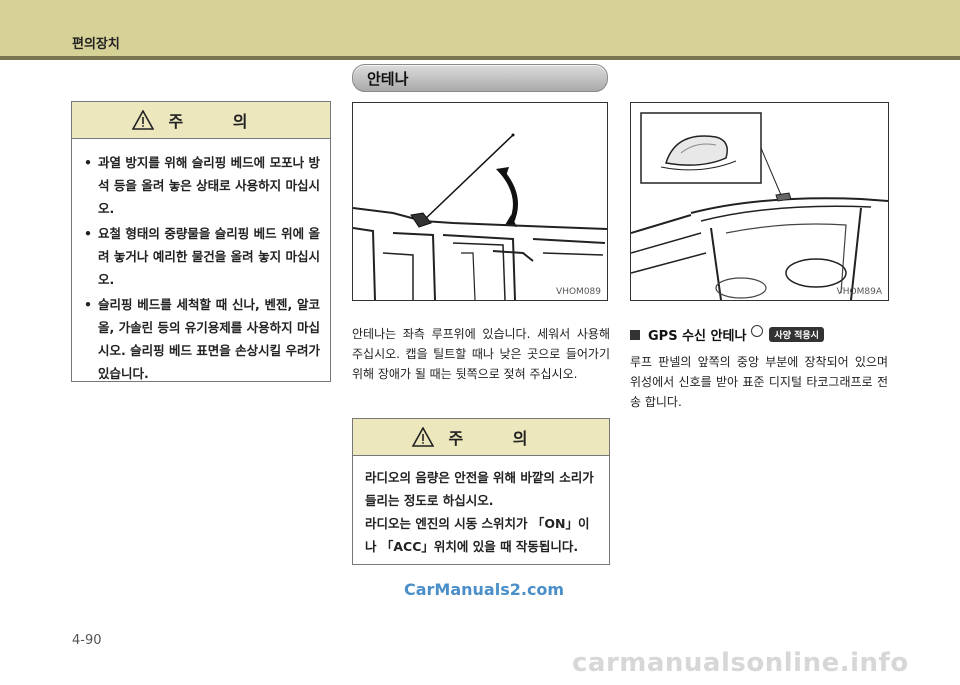 The image size is (960, 685). What do you see at coordinates (484, 589) in the screenshot?
I see `carmanuals-watermark: CarManuals2.com` at bounding box center [484, 589].